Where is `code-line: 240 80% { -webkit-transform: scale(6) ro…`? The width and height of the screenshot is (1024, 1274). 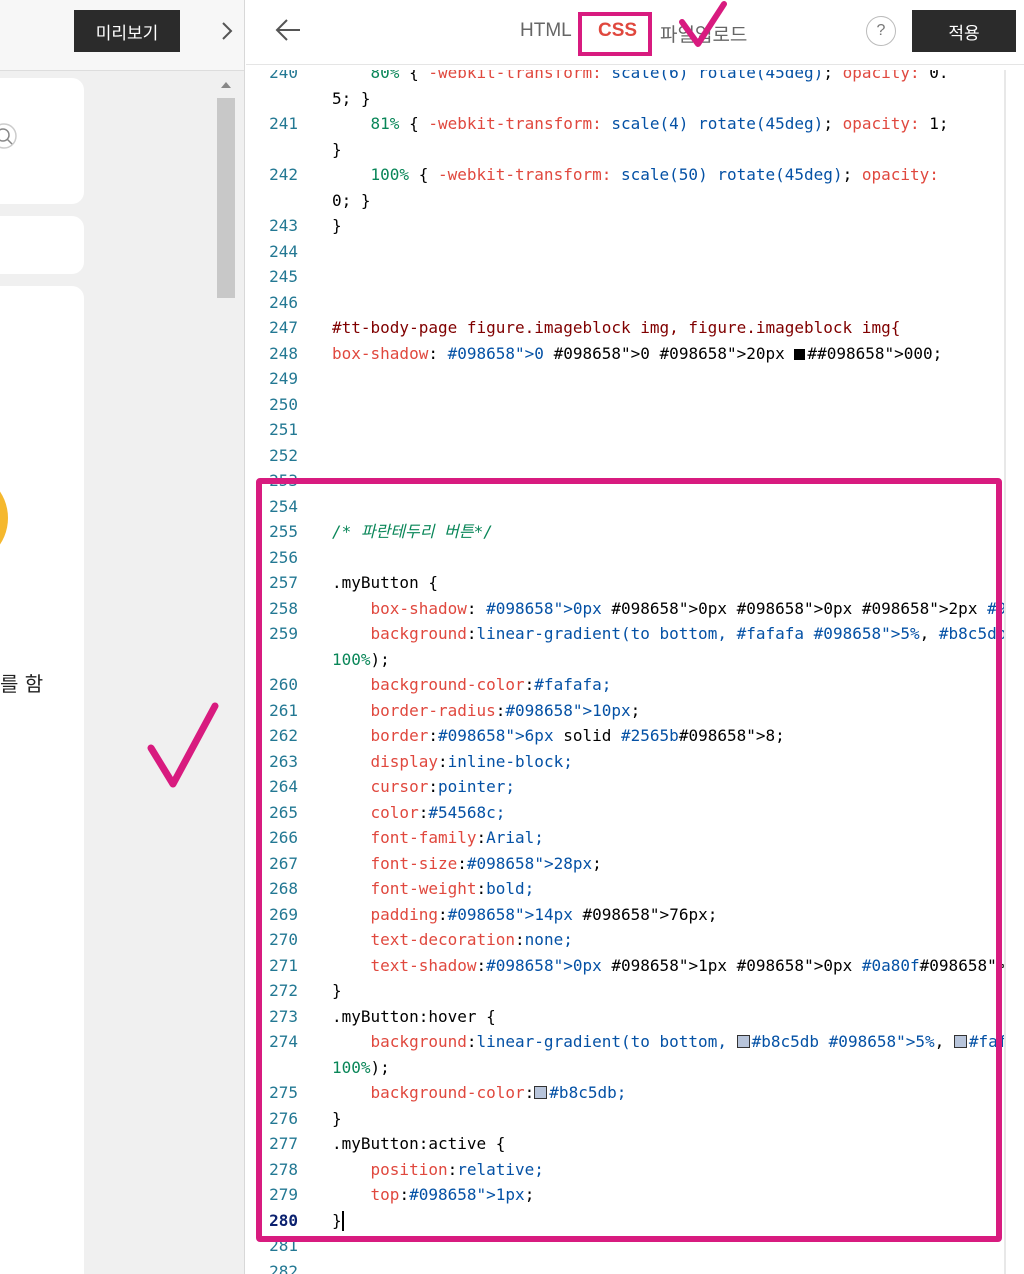 code-line: 240 80% { -webkit-transform: scale(6) ro… is located at coordinates (626, 77).